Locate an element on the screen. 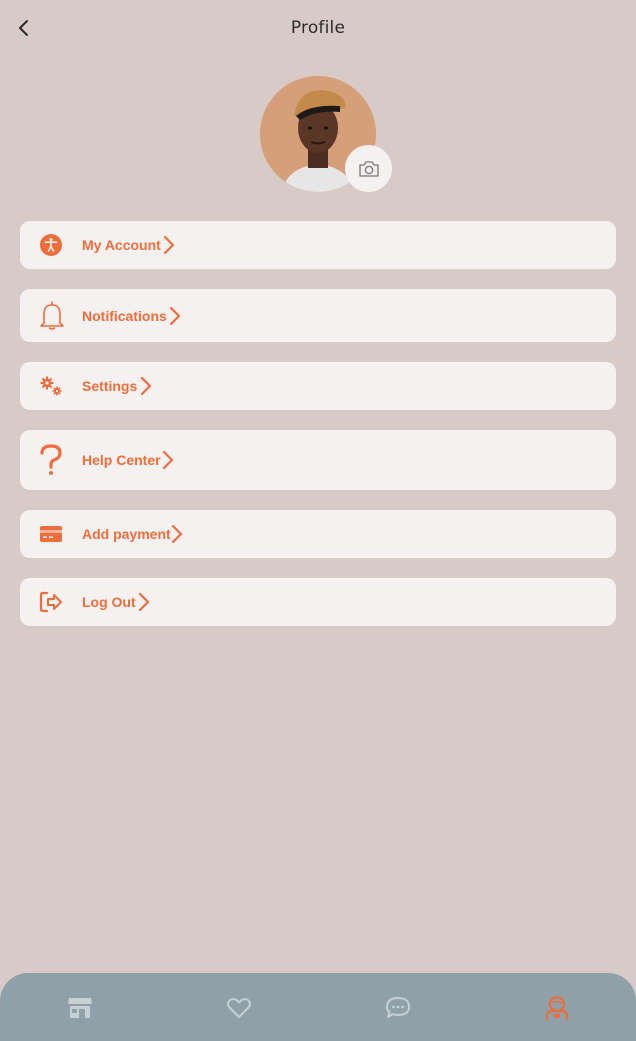 Image resolution: width=636 pixels, height=1041 pixels. nav-store-button is located at coordinates (80, 1008).